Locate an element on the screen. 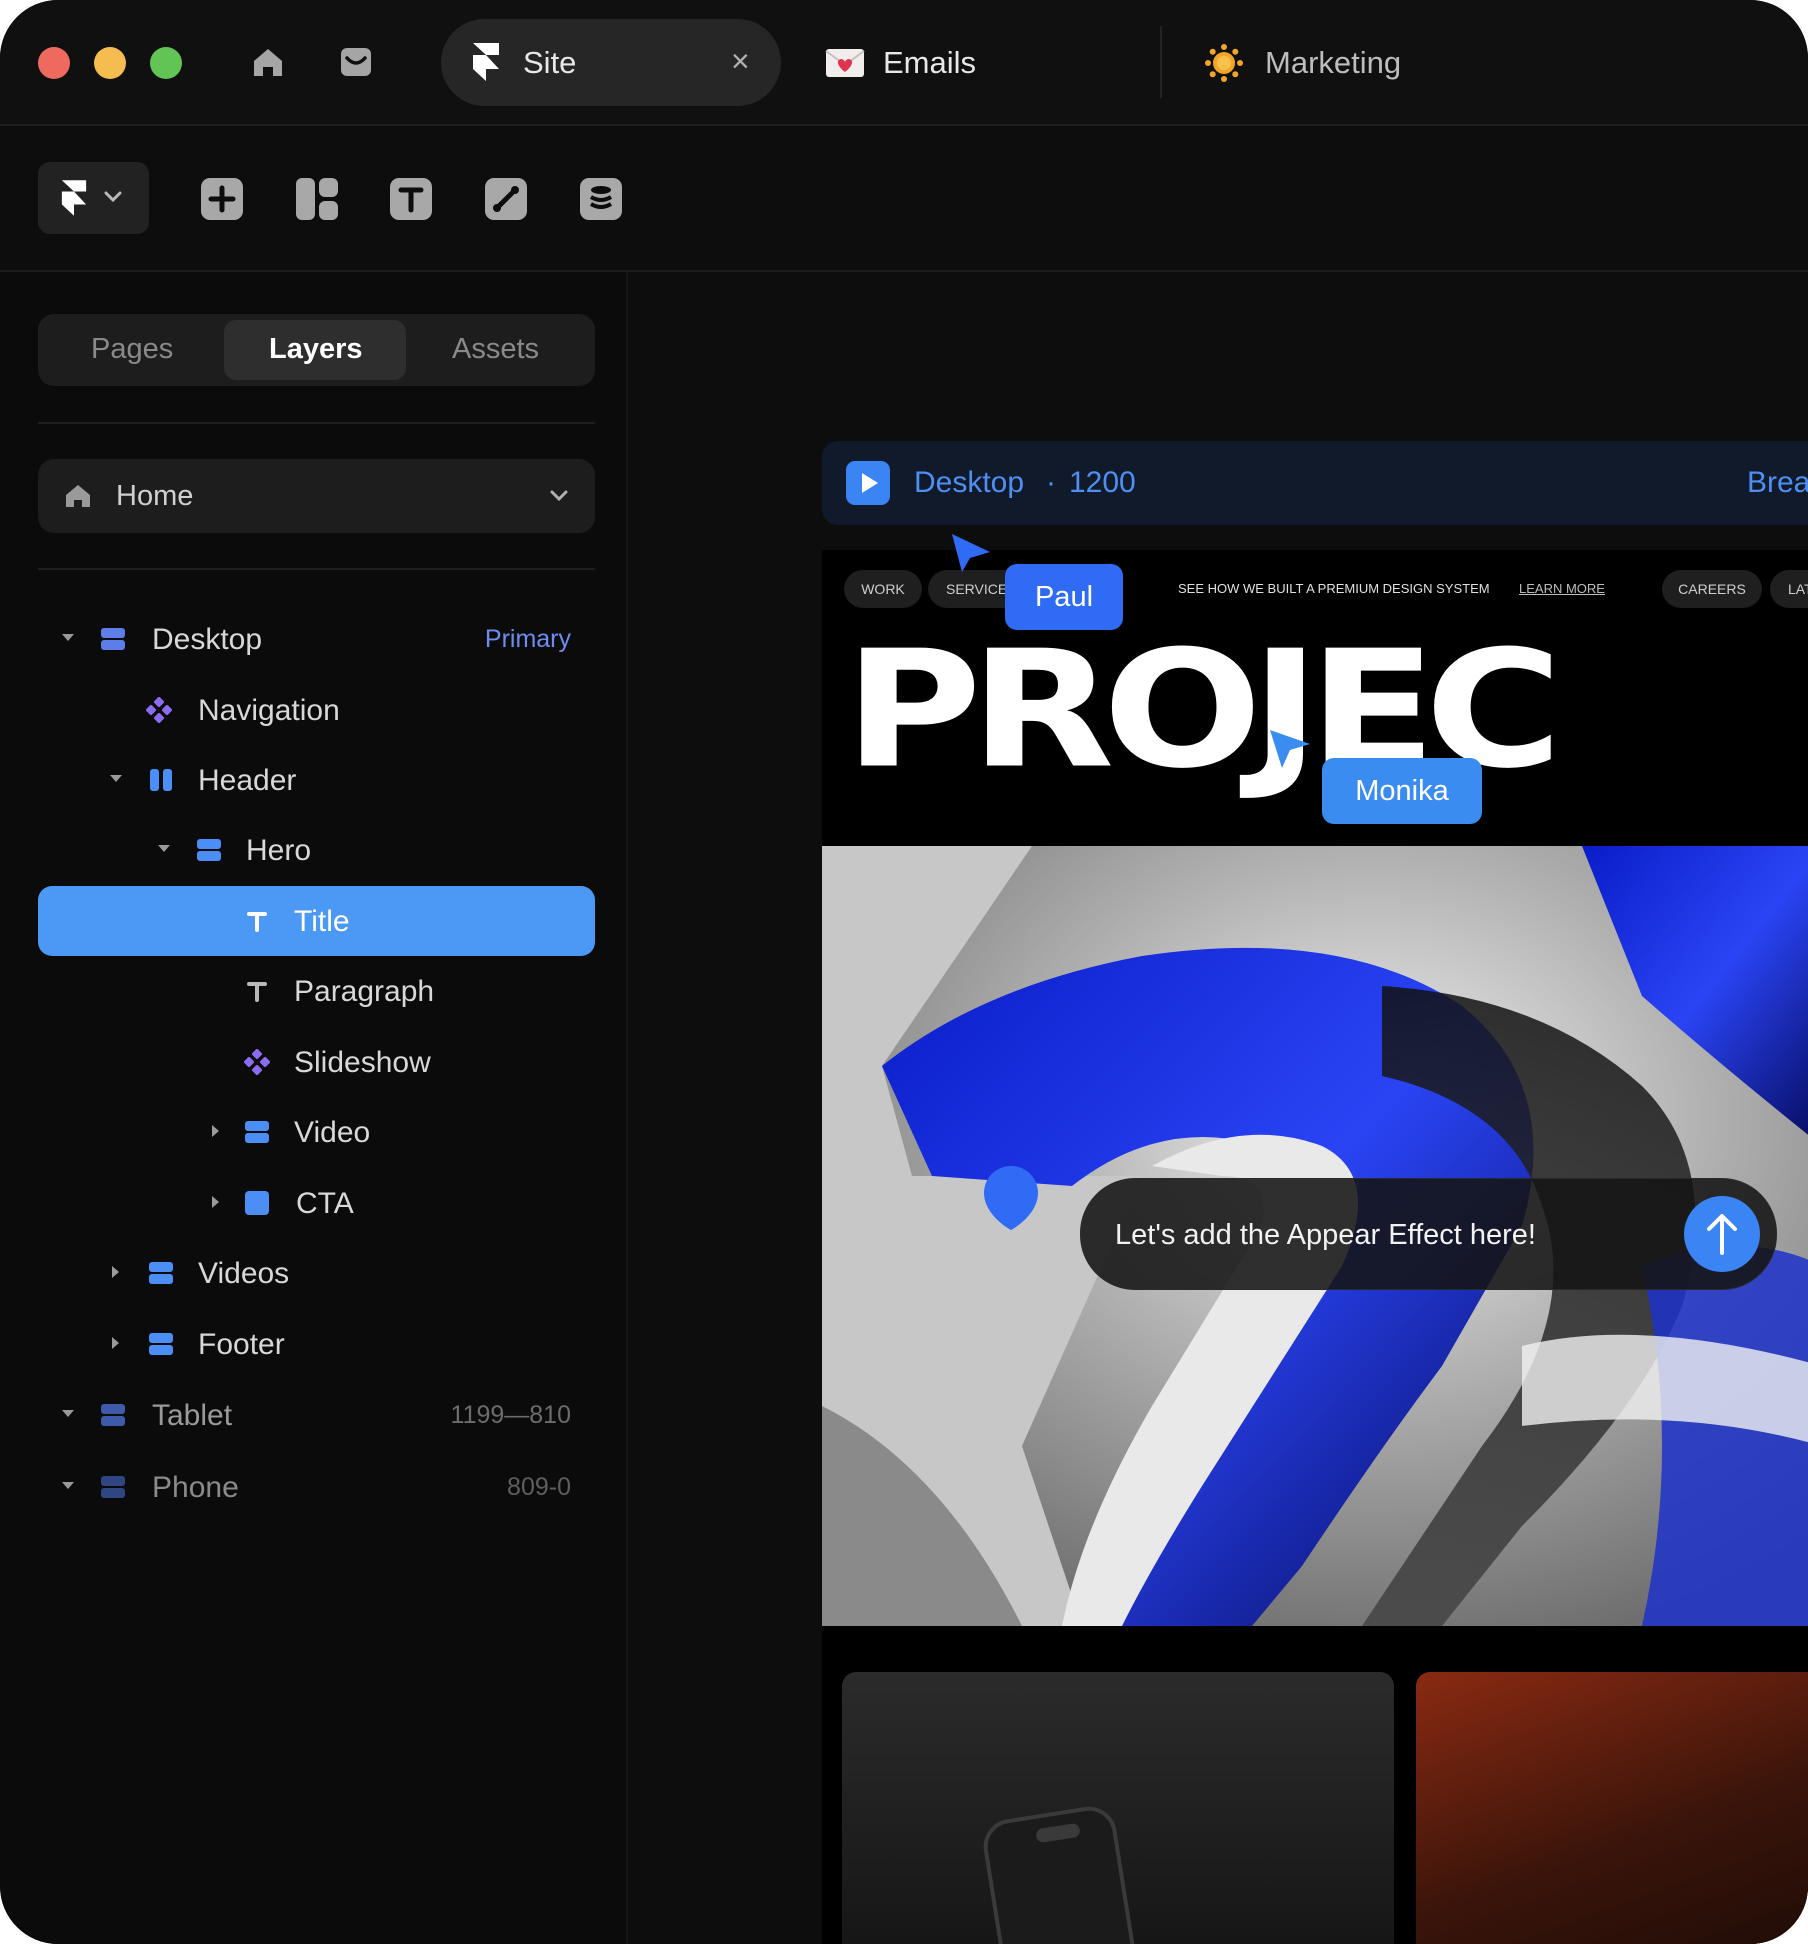  add-breakpoint-link: Brea is located at coordinates (1777, 483).